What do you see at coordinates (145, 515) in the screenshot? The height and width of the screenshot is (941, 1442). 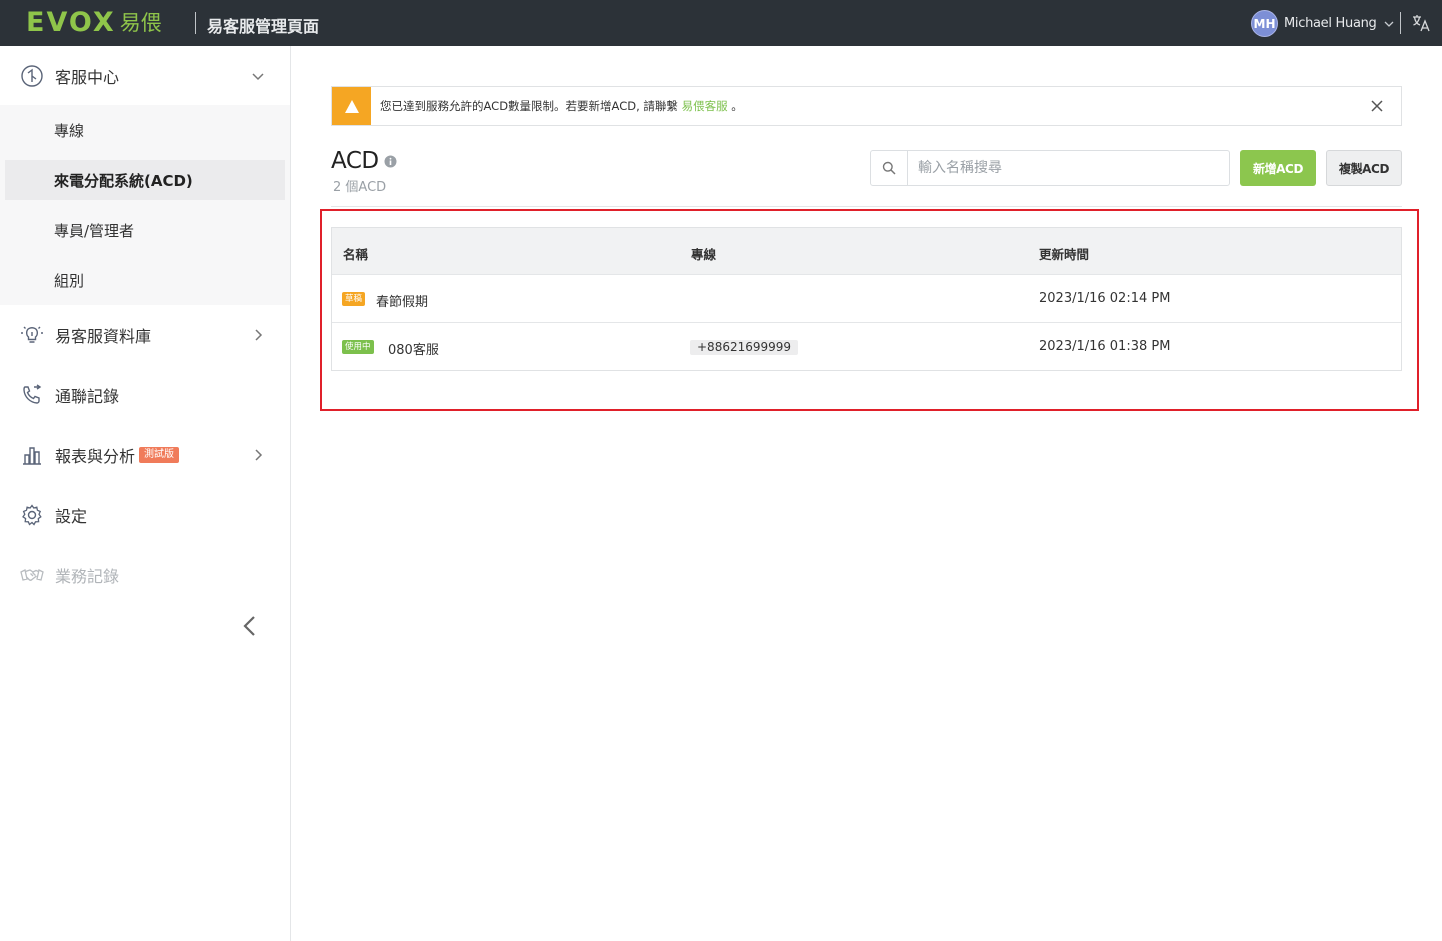 I see `sidebar-item-settings: 設定` at bounding box center [145, 515].